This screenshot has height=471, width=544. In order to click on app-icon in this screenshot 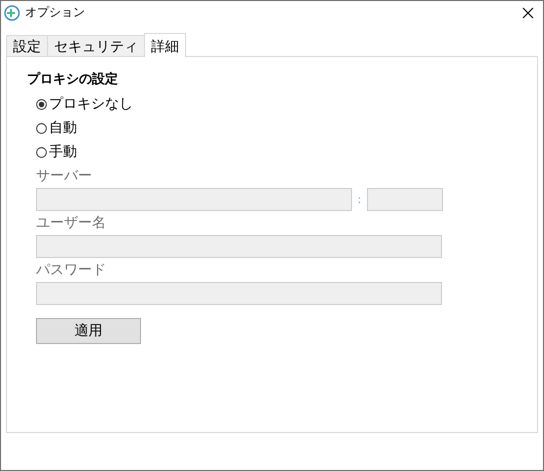, I will do `click(12, 12)`.